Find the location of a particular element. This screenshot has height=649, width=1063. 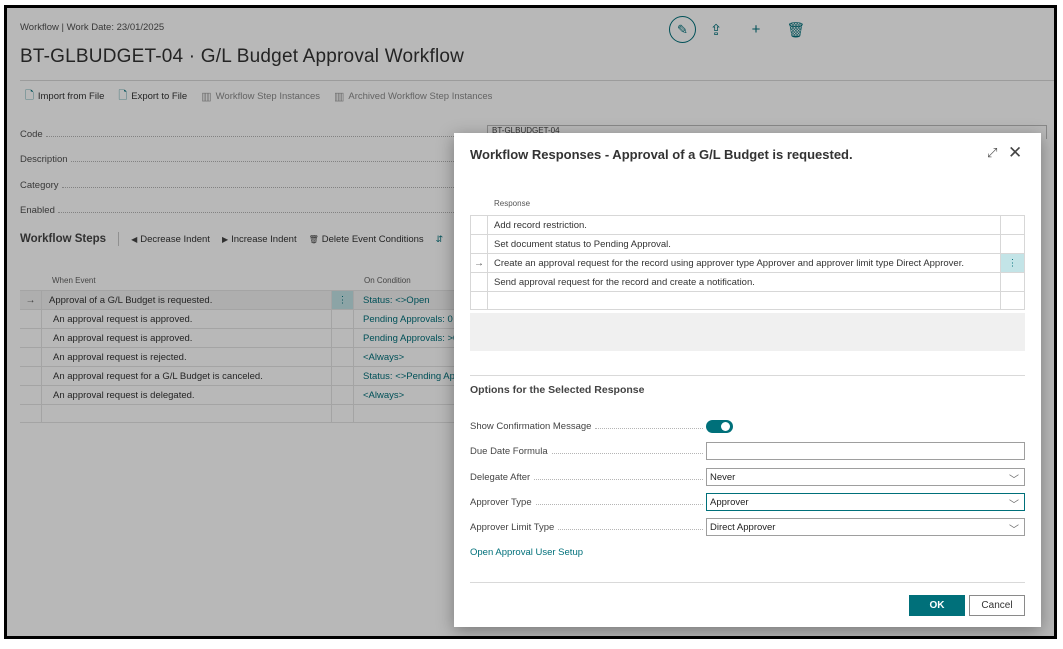

due-date-input is located at coordinates (865, 451).